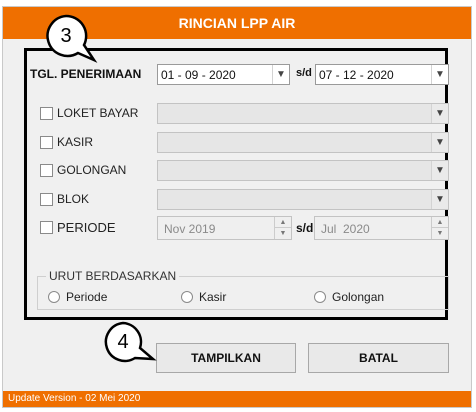 This screenshot has height=412, width=476. I want to click on loket-bayar-label: LOKET BAYAR, so click(98, 113).